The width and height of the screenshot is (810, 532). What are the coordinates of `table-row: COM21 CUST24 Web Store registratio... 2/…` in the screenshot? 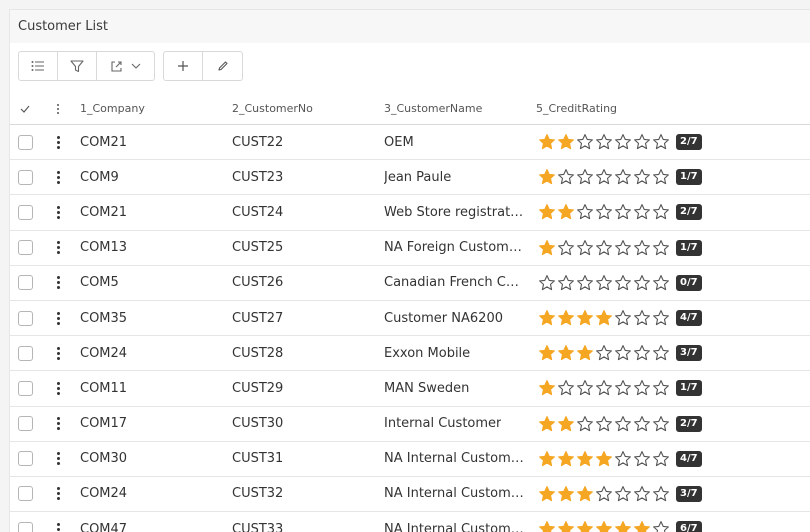 It's located at (410, 213).